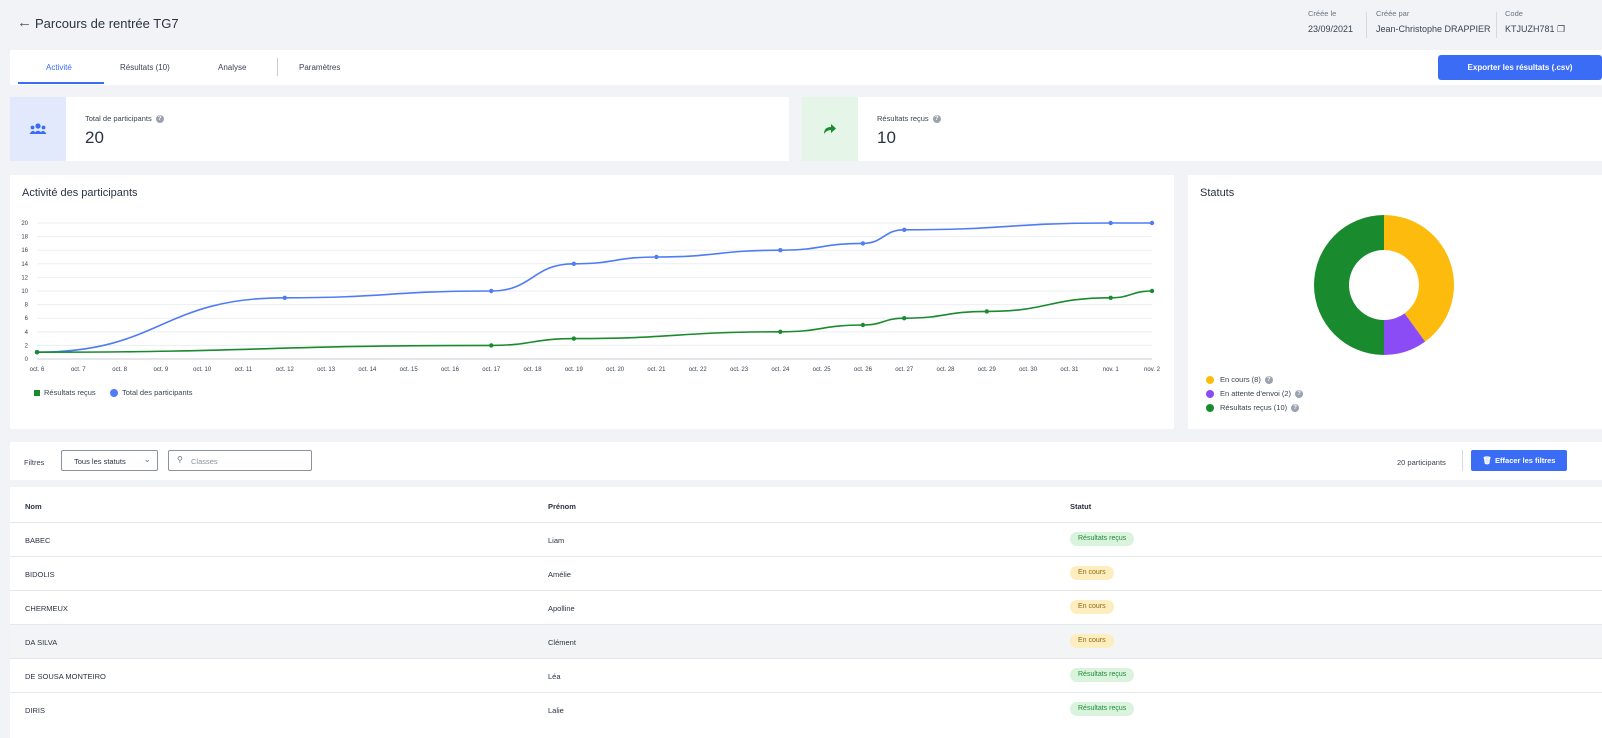 The height and width of the screenshot is (738, 1602). I want to click on tab-resultats: Résultats (10), so click(145, 67).